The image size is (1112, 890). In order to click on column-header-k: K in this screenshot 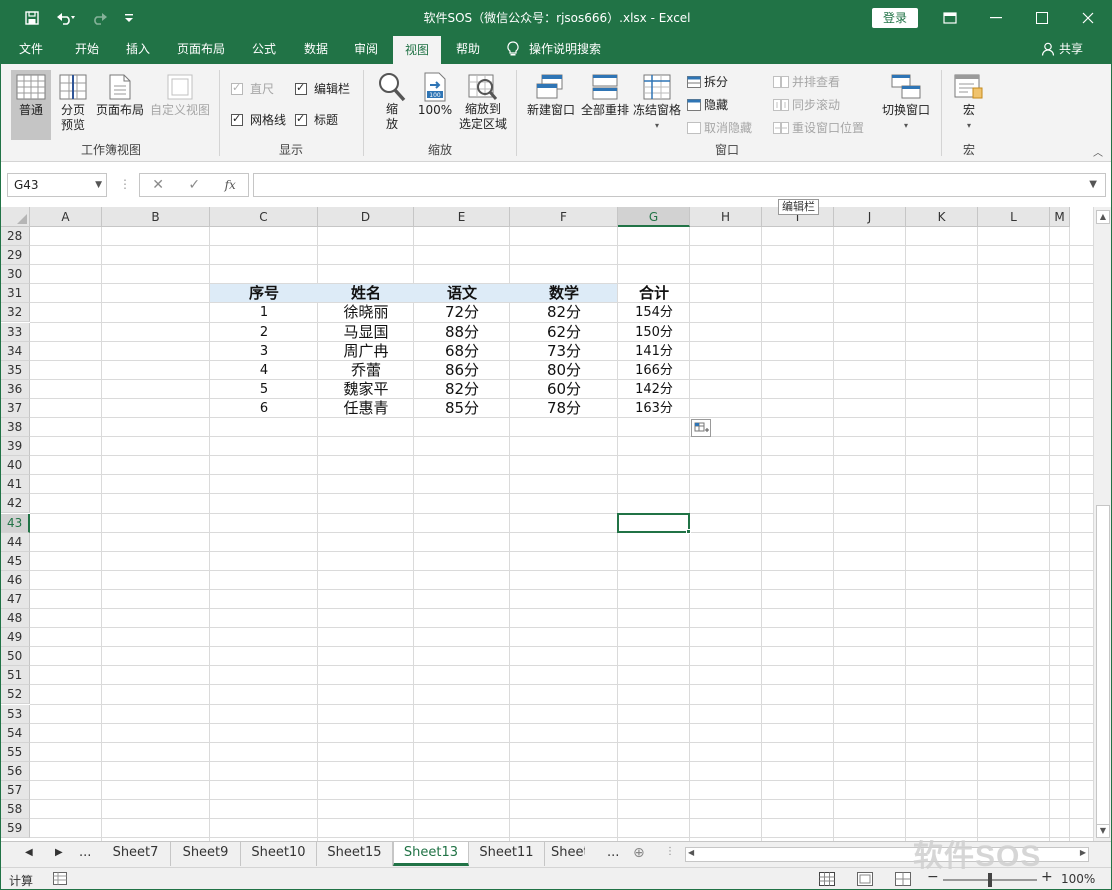, I will do `click(942, 217)`.